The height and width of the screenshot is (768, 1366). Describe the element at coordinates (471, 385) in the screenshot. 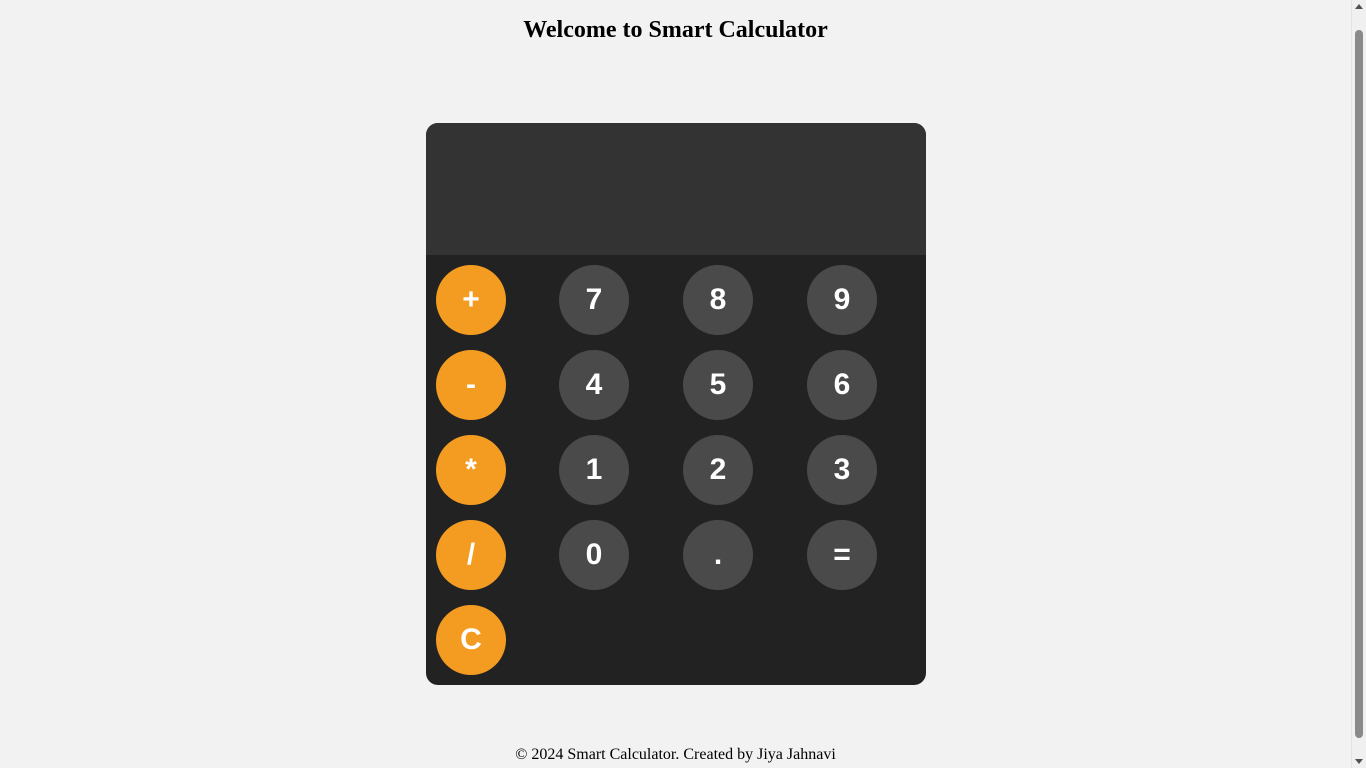

I see `minus-button: -` at that location.